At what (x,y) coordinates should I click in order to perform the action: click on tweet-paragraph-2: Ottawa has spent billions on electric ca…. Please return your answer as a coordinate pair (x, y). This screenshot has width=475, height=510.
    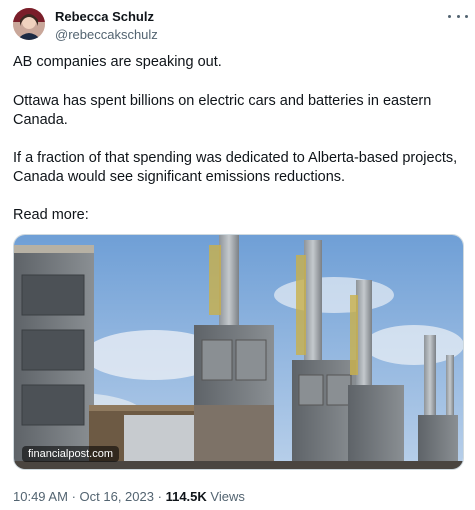
    Looking at the image, I should click on (238, 111).